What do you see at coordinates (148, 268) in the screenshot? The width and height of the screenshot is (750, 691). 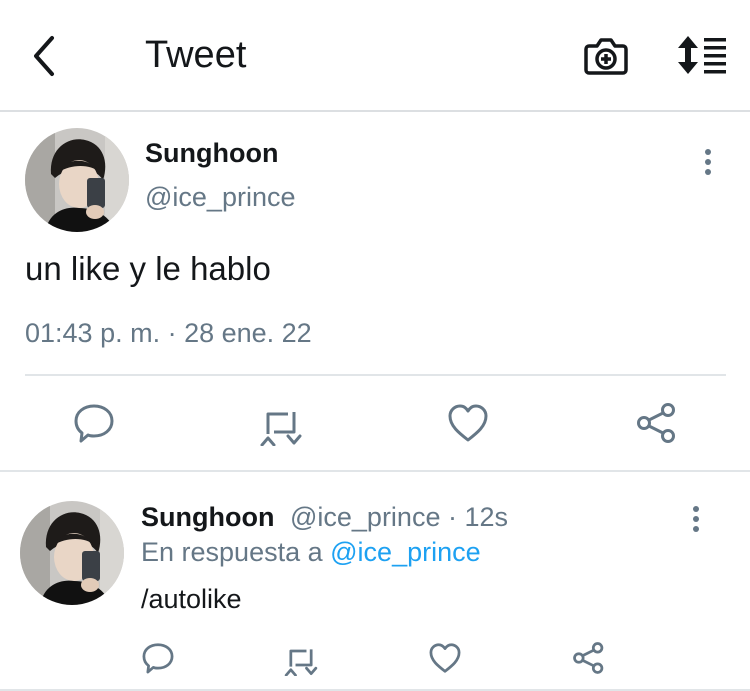 I see `tweet-text: un like y le hablo` at bounding box center [148, 268].